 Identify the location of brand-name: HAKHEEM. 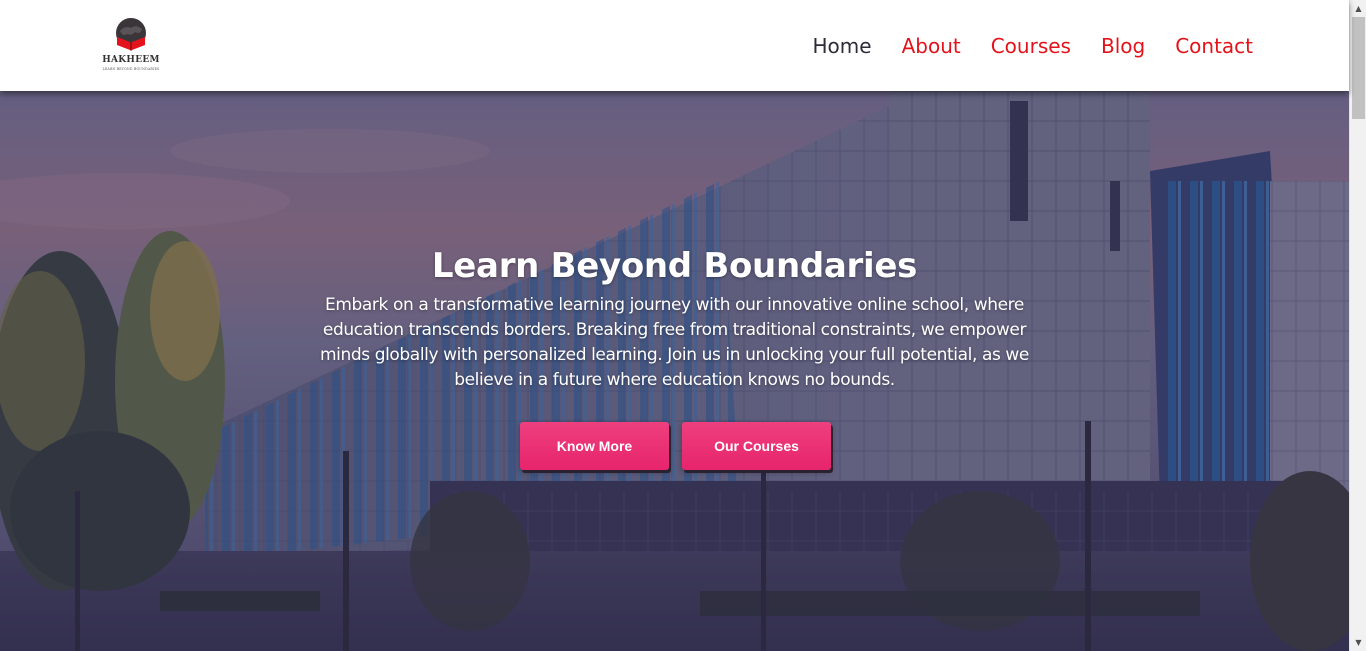
(131, 60).